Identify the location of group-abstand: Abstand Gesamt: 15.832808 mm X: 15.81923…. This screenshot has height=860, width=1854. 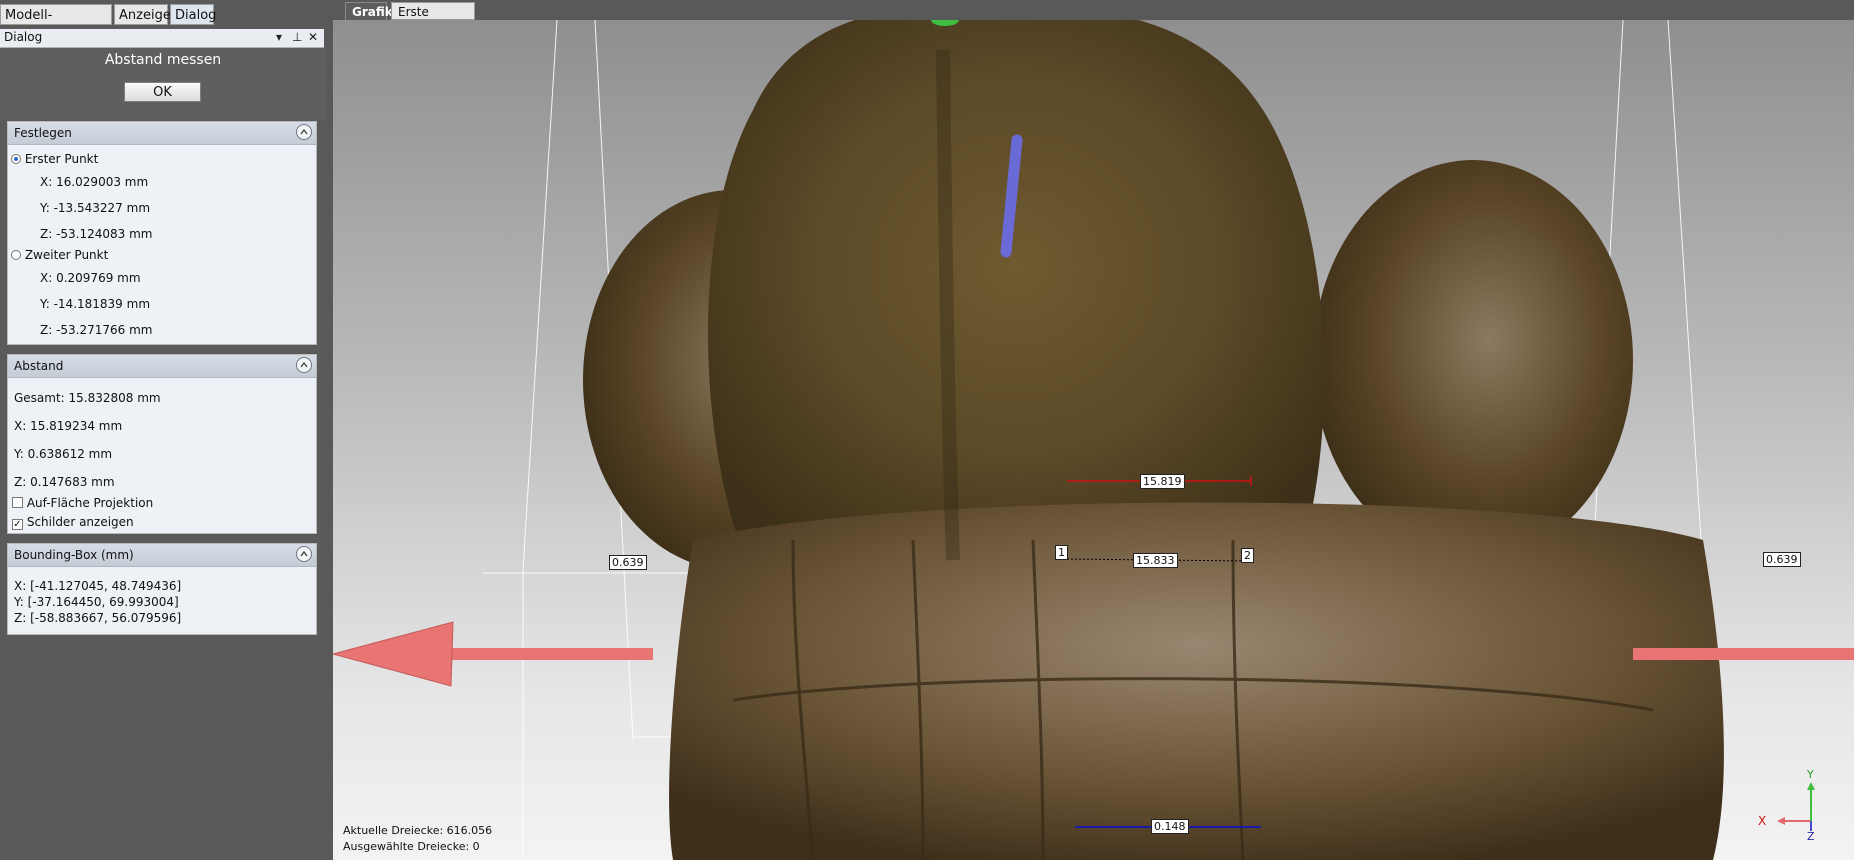
(162, 444).